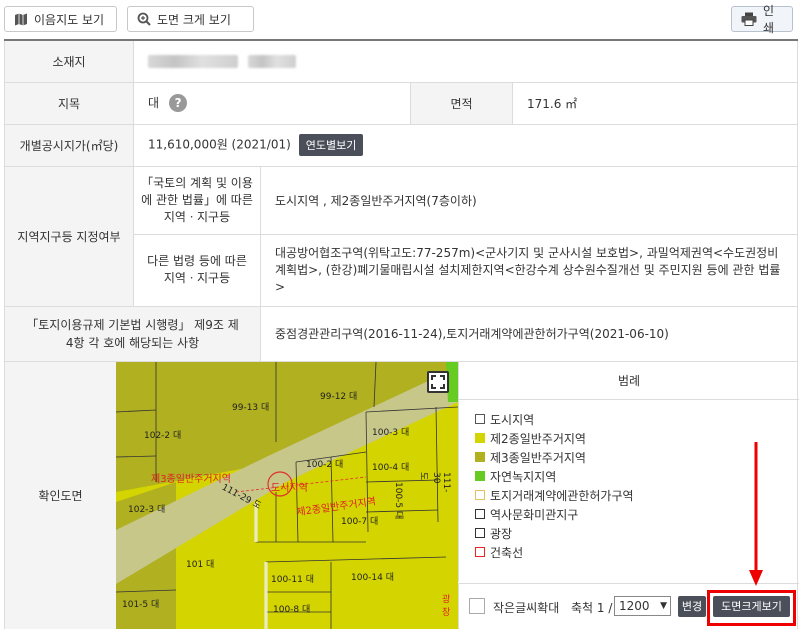  What do you see at coordinates (465, 61) in the screenshot?
I see `location-value` at bounding box center [465, 61].